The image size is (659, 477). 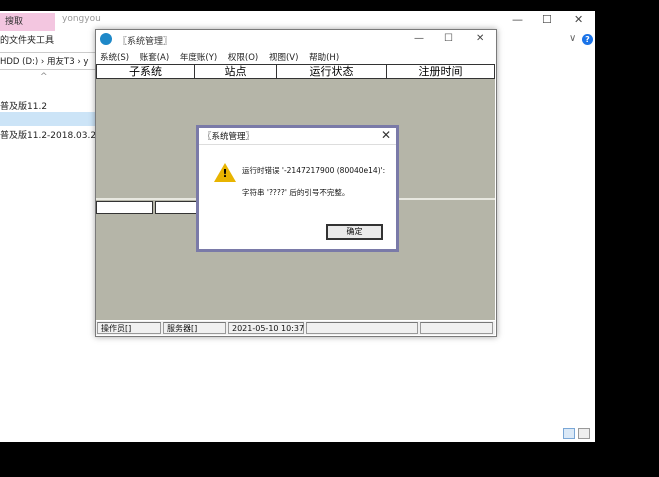 I want to click on menu-fiscal-year: 年度账(Y), so click(x=198, y=58).